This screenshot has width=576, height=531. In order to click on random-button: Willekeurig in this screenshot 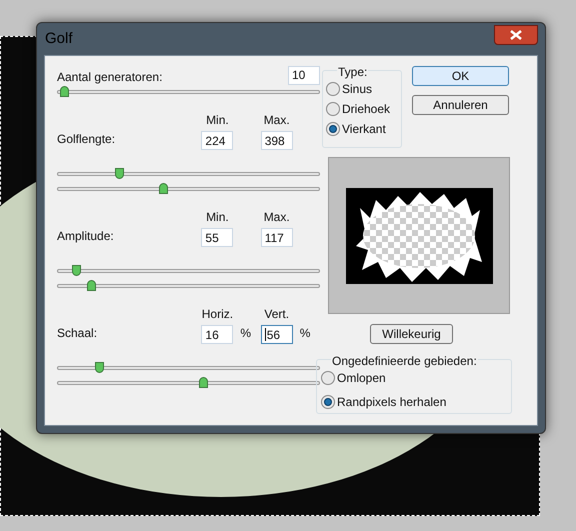, I will do `click(411, 334)`.